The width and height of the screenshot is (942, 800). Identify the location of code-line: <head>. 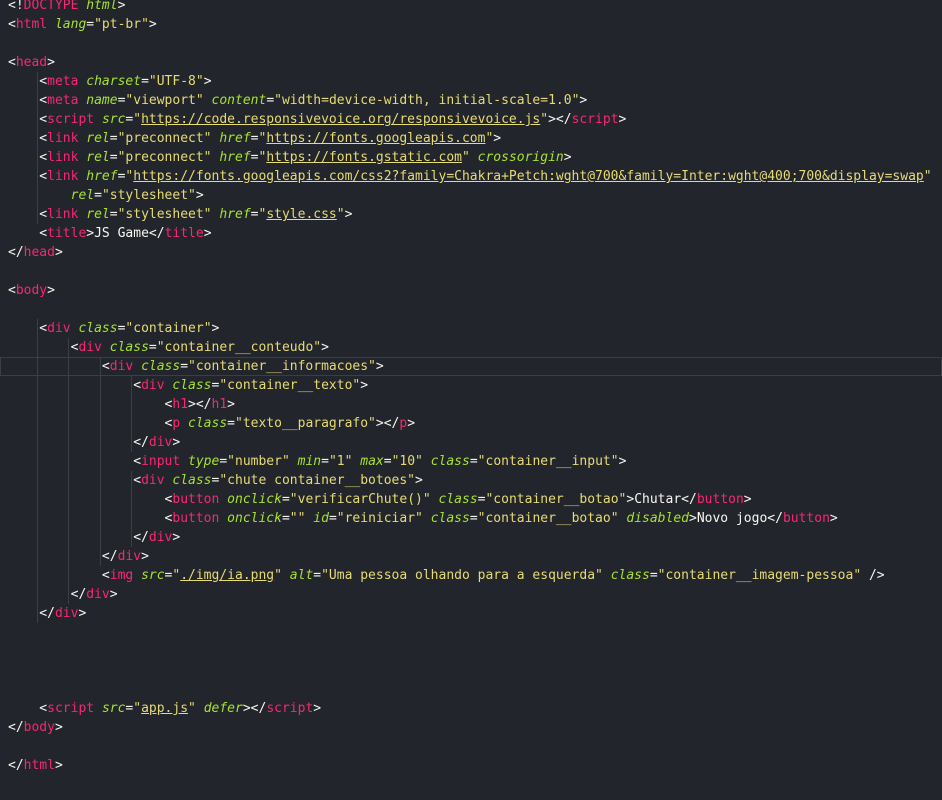
(471, 62).